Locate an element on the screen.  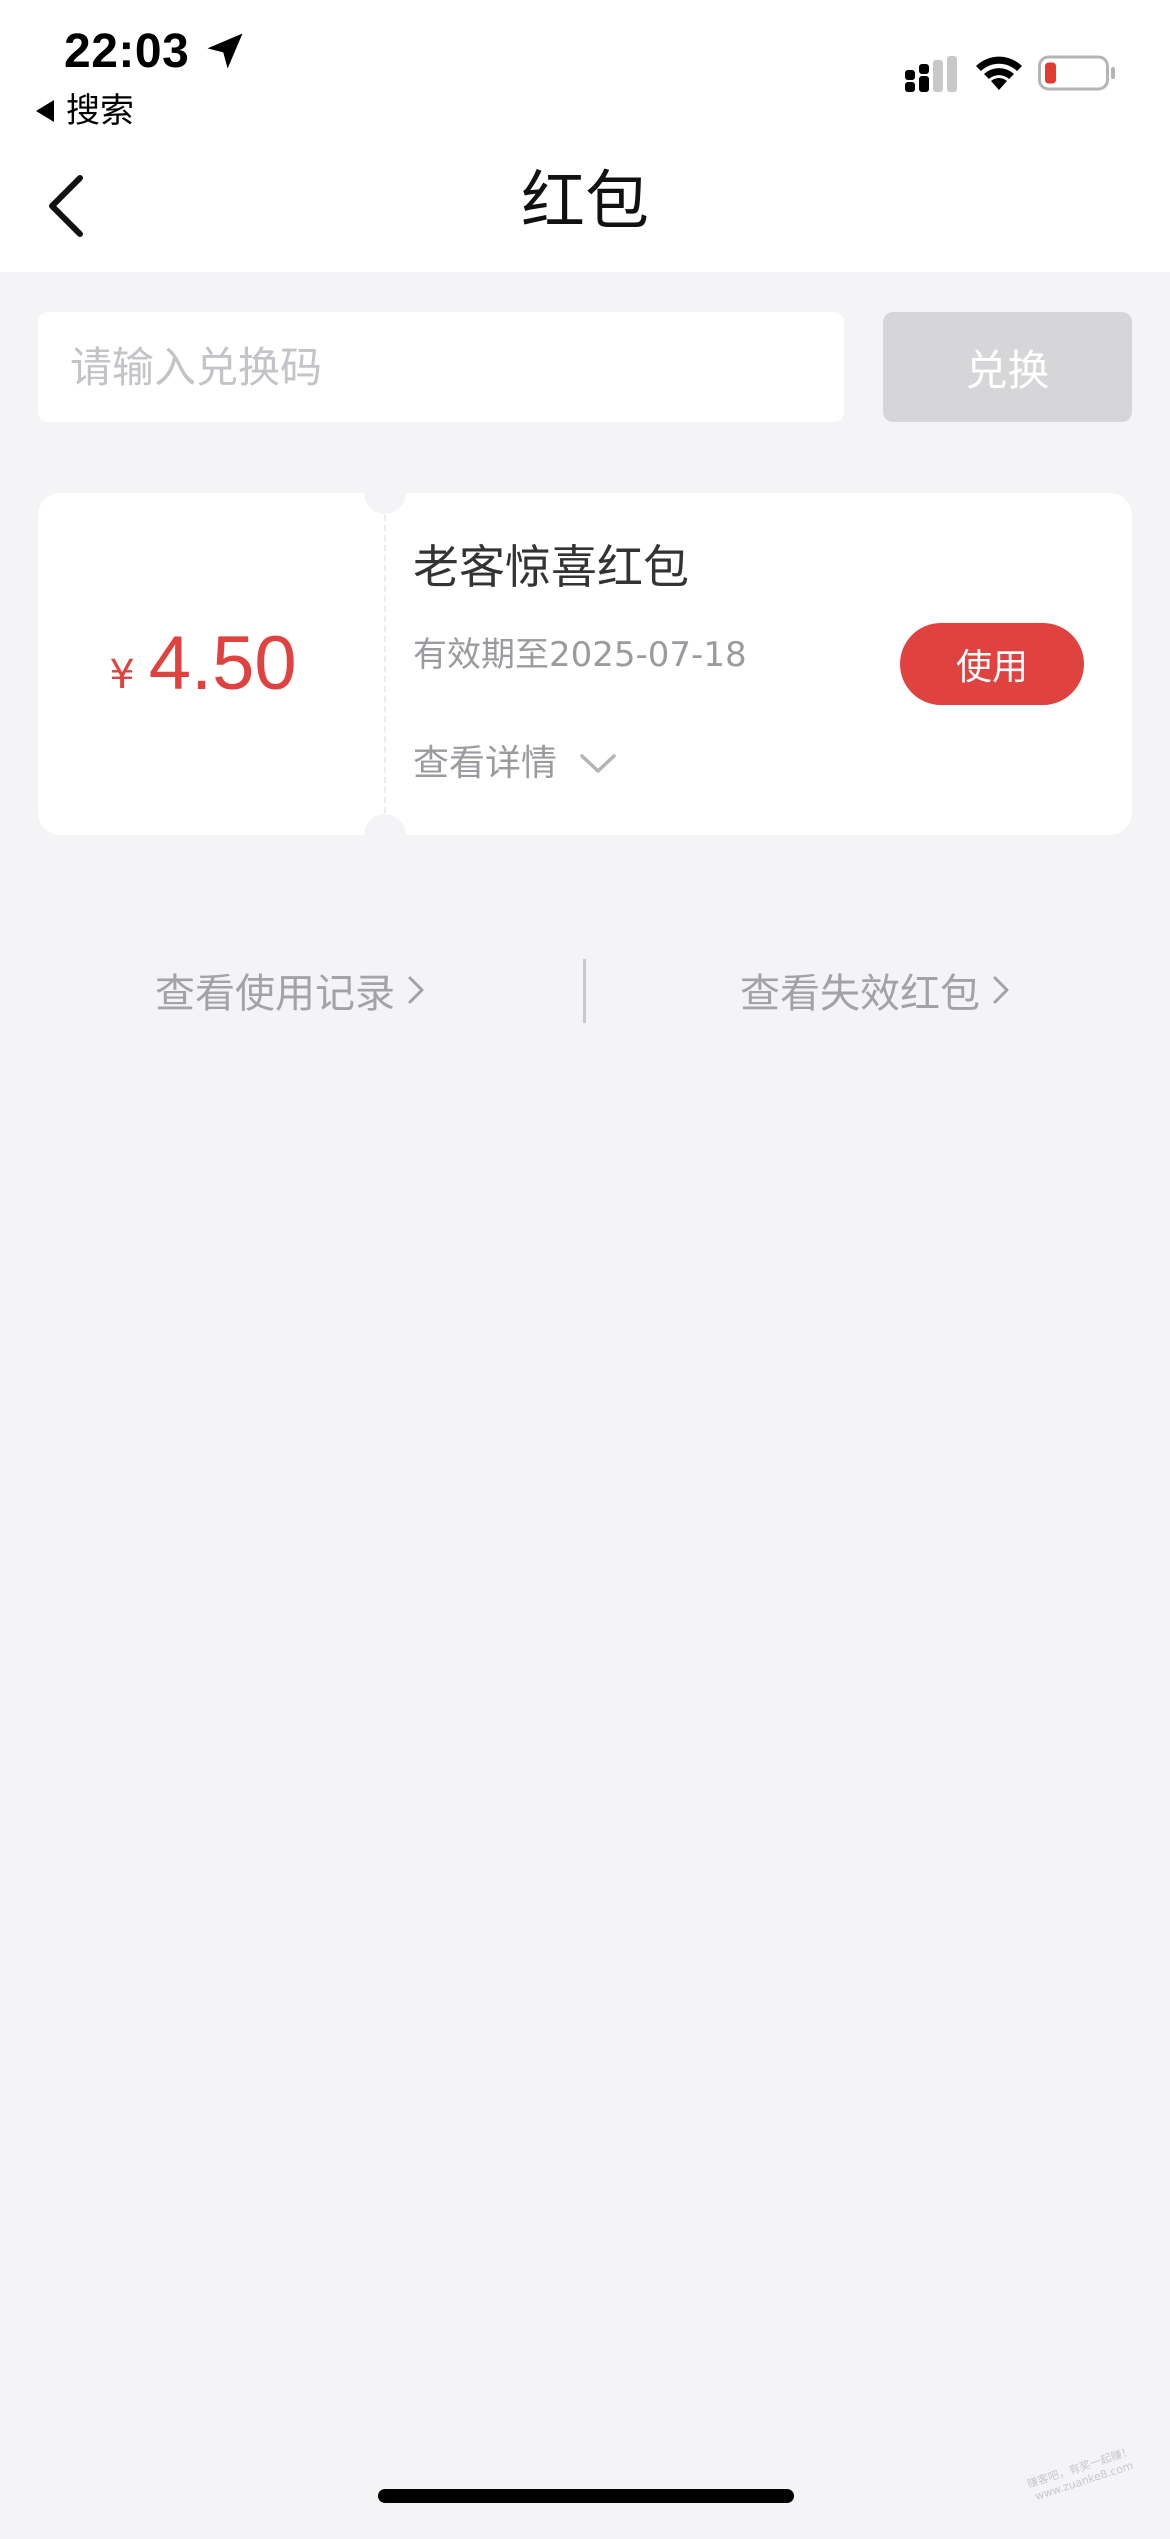
link-divider is located at coordinates (584, 991).